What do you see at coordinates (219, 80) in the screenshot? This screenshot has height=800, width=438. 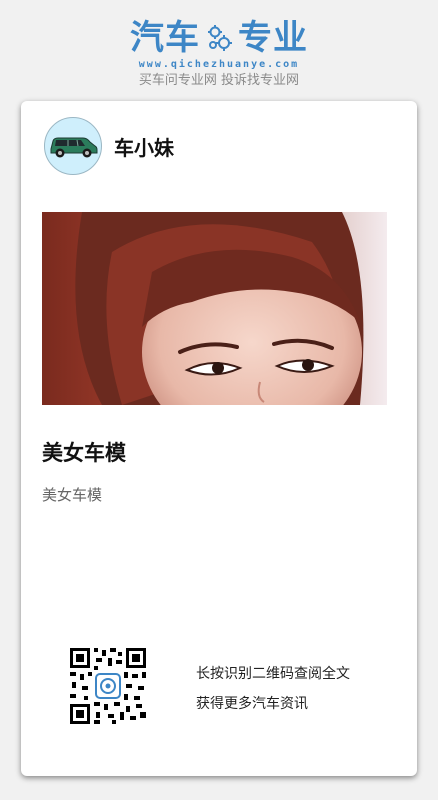 I see `brand-tagline: 买车问专业网 投诉找专业网` at bounding box center [219, 80].